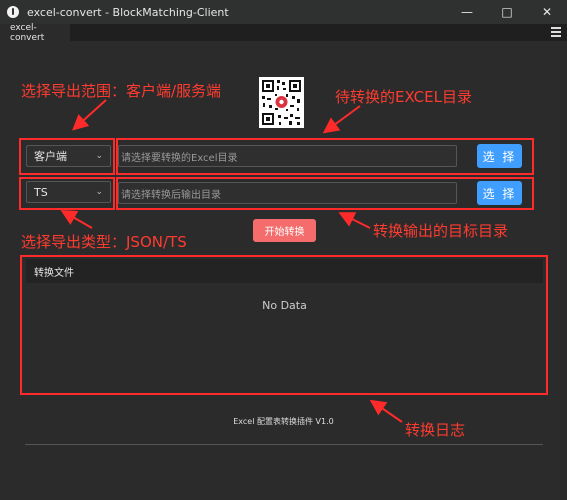  What do you see at coordinates (76, 219) in the screenshot?
I see `arrow-type` at bounding box center [76, 219].